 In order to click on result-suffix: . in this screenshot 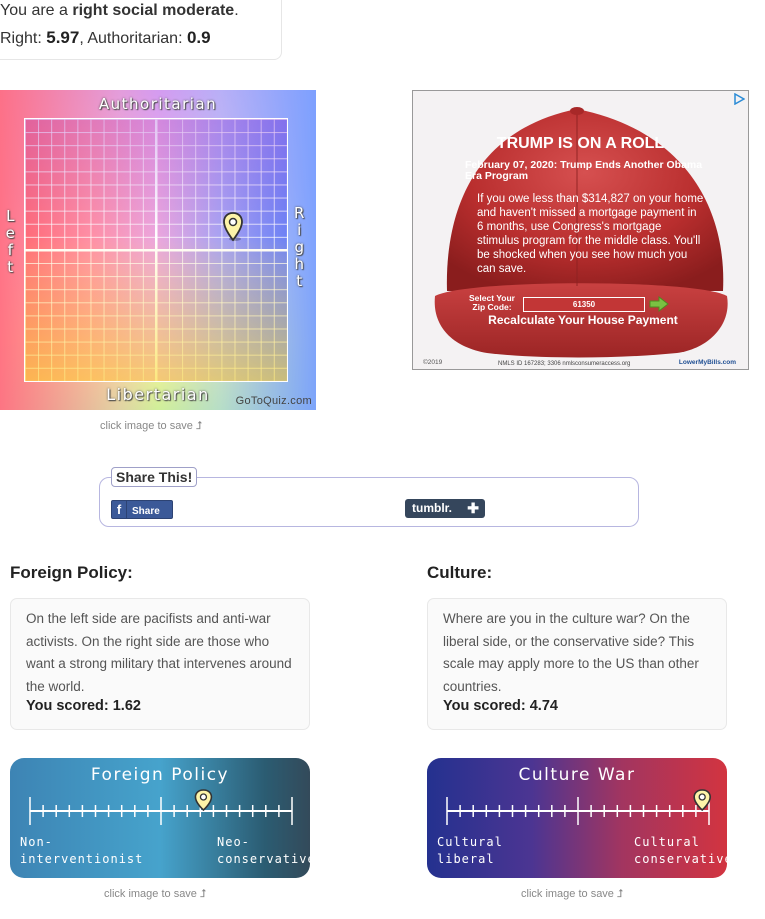, I will do `click(236, 10)`.